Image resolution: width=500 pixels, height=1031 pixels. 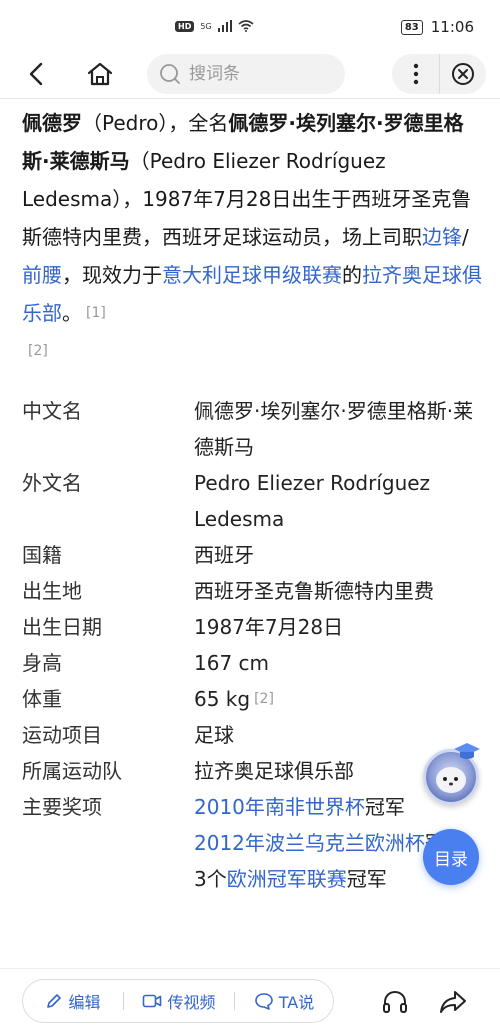 What do you see at coordinates (42, 555) in the screenshot?
I see `info-key: 国籍` at bounding box center [42, 555].